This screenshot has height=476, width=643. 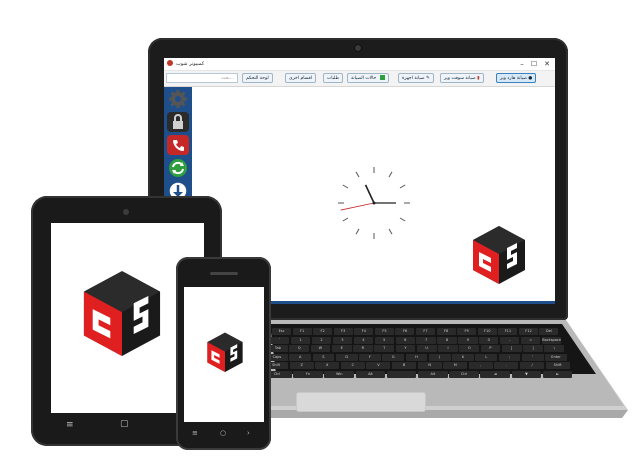 I want to click on keyboard-key: 9, so click(x=468, y=340).